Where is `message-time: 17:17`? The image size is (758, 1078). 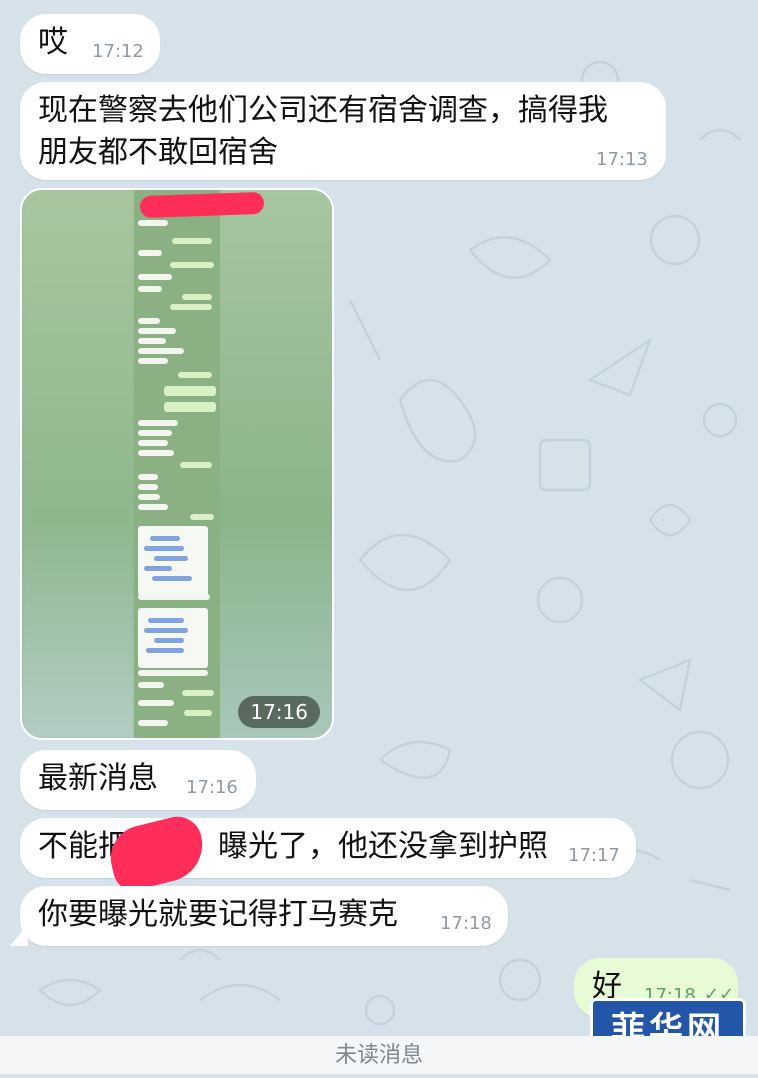 message-time: 17:17 is located at coordinates (594, 855).